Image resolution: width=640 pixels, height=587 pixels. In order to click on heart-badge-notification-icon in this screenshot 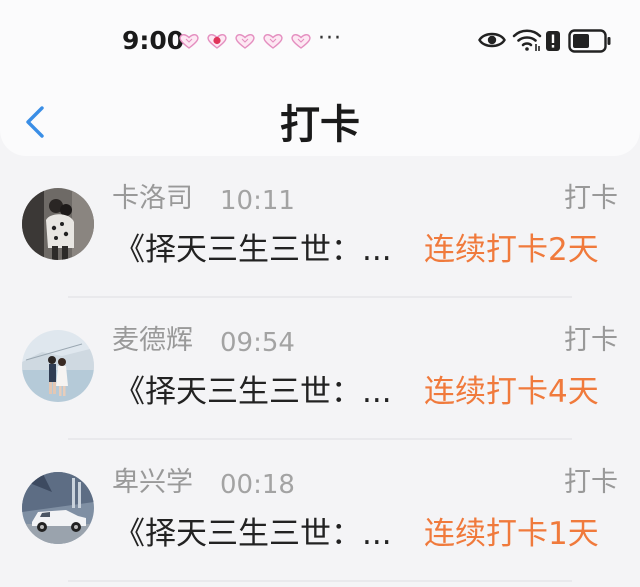, I will do `click(217, 41)`.